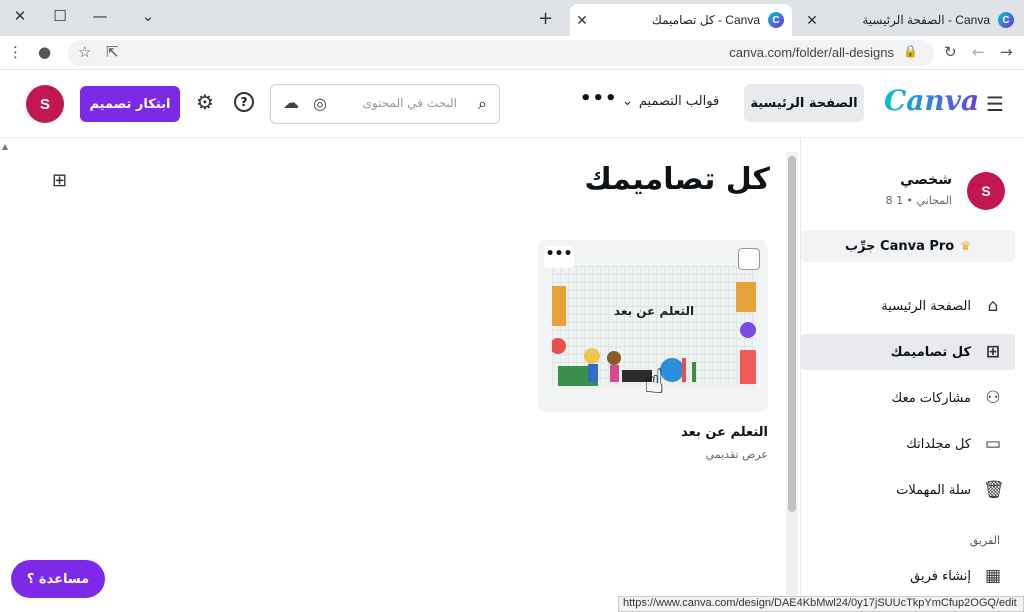 Image resolution: width=1024 pixels, height=612 pixels. What do you see at coordinates (84, 52) in the screenshot?
I see `star-icon: ☆` at bounding box center [84, 52].